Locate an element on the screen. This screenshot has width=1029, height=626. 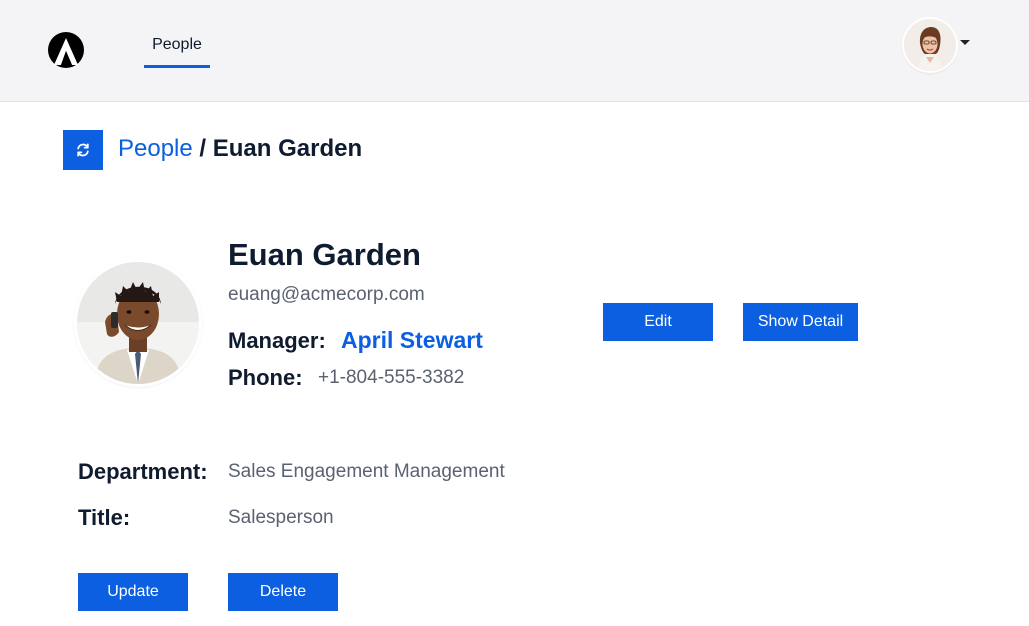
department-value: Sales Engagement Management is located at coordinates (366, 471).